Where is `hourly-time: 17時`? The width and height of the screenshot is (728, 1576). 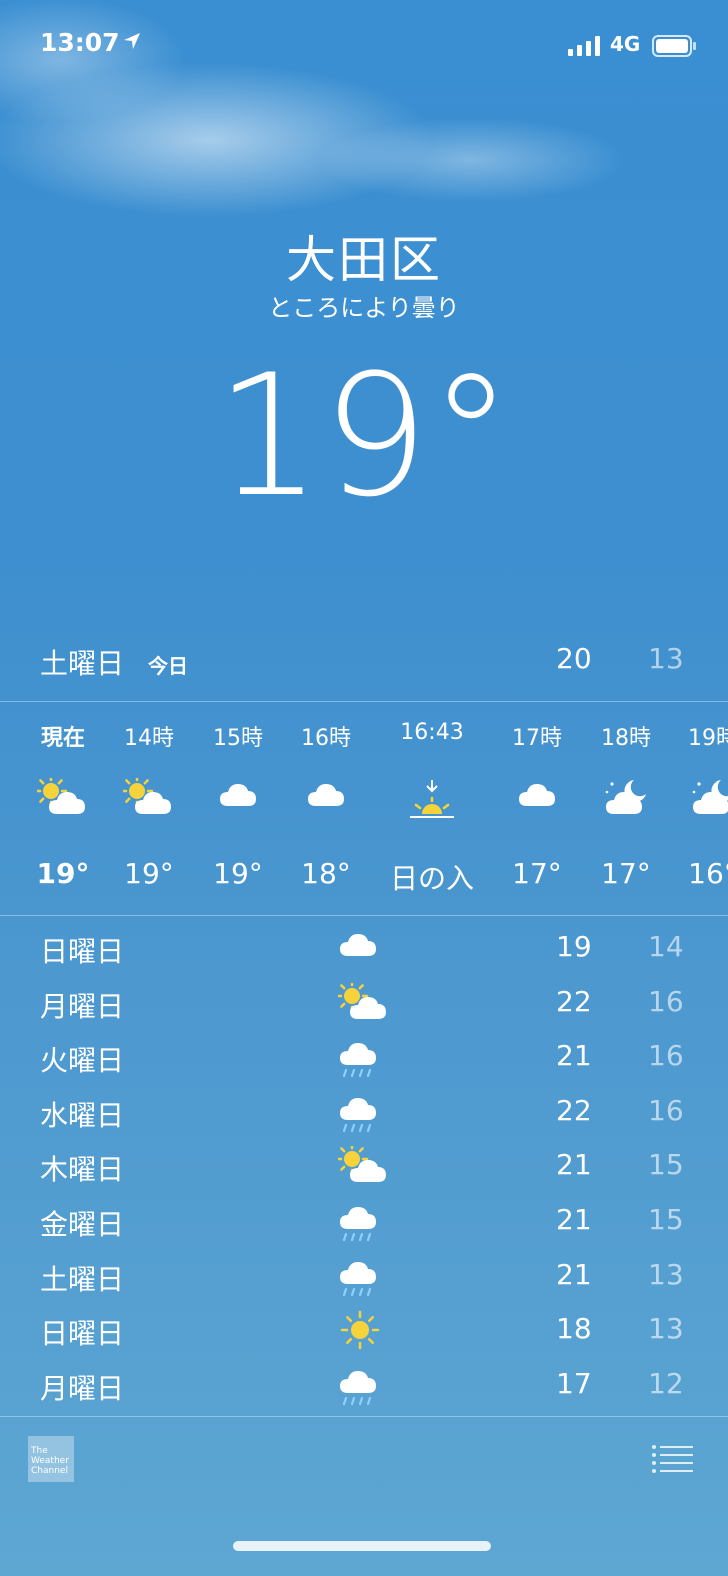
hourly-time: 17時 is located at coordinates (537, 738).